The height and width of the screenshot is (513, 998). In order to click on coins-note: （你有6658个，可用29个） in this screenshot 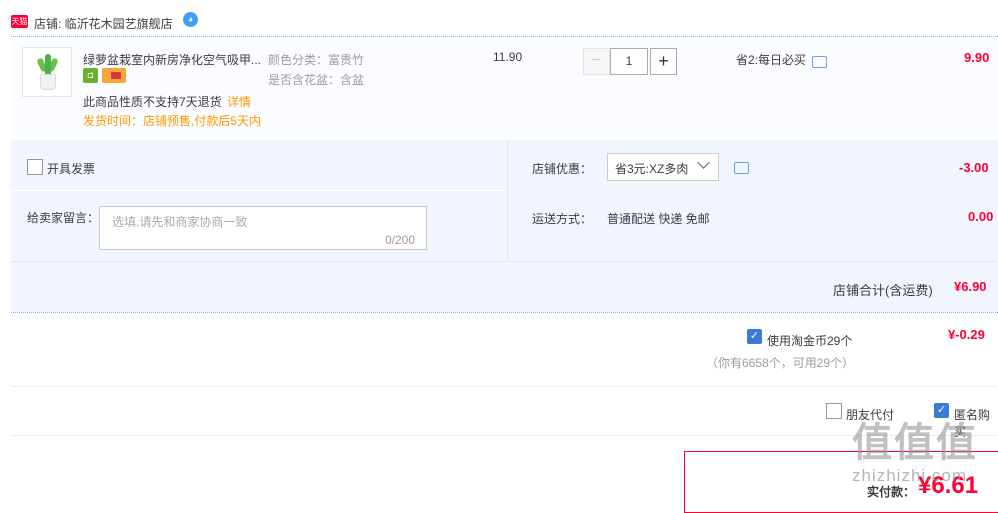, I will do `click(780, 363)`.